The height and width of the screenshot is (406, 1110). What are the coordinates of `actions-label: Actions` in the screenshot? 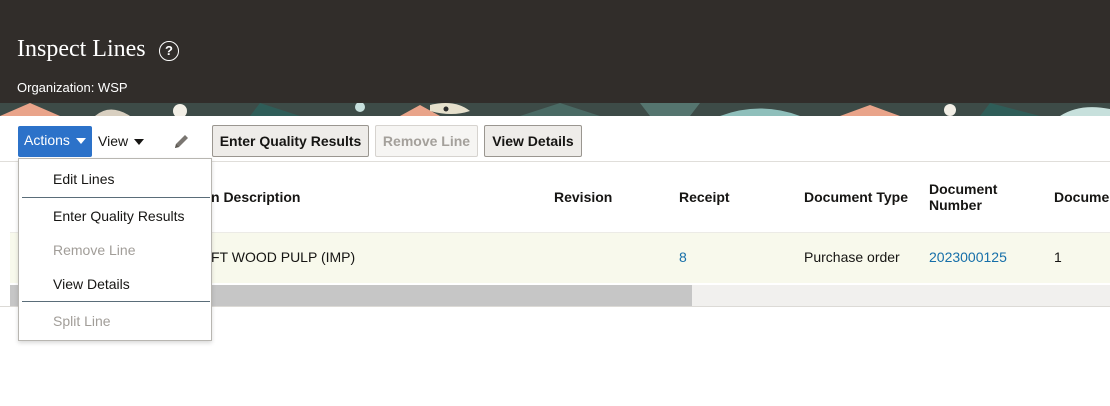 It's located at (47, 140).